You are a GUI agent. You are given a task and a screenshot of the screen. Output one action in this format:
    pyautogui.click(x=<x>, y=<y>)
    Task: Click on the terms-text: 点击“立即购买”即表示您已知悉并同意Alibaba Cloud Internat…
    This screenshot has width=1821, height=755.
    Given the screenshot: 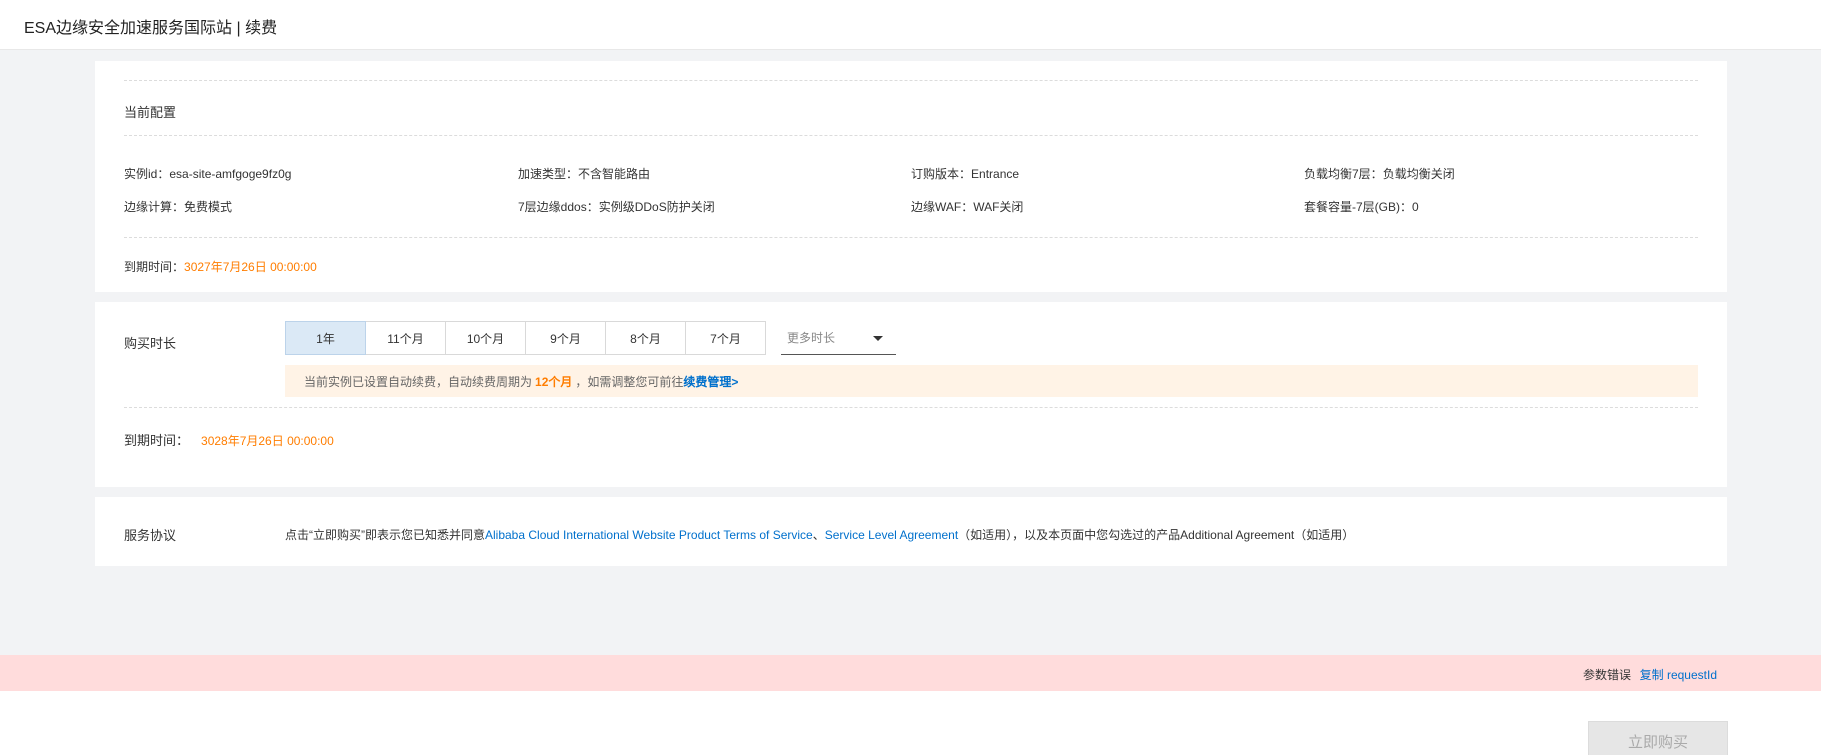 What is the action you would take?
    pyautogui.click(x=820, y=535)
    